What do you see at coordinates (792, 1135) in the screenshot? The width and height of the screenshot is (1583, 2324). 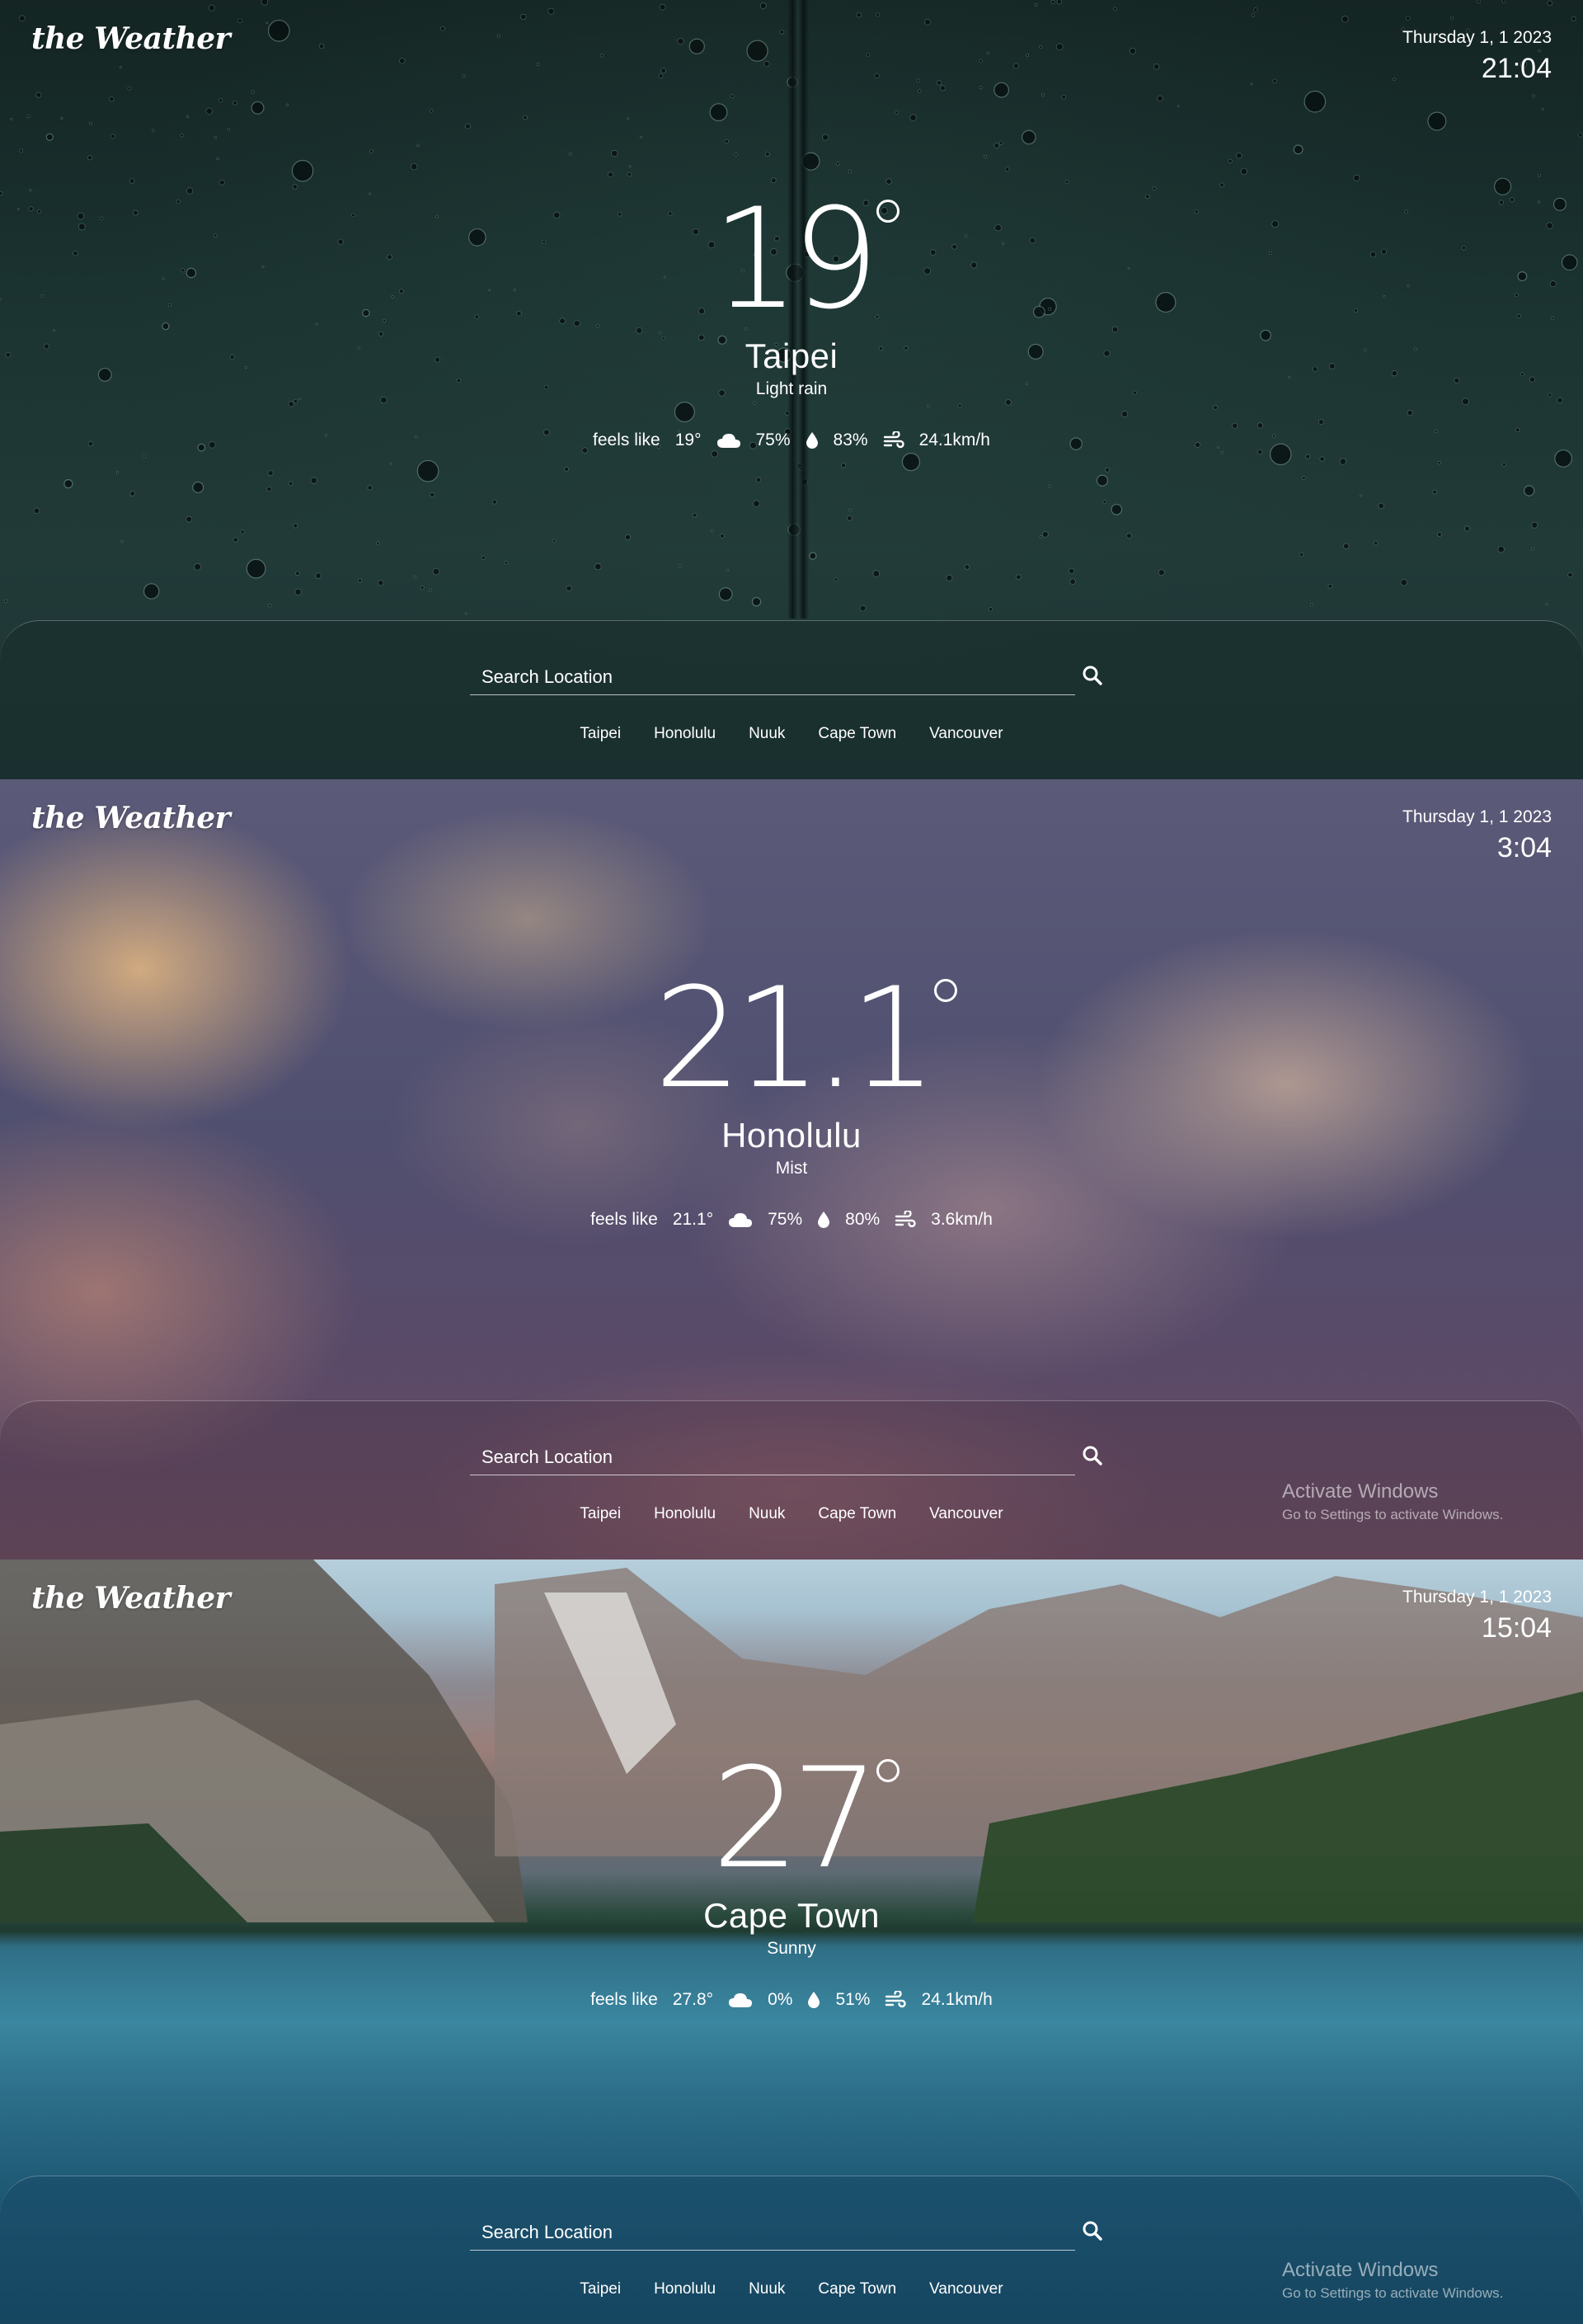 I see `city-name: Honolulu` at bounding box center [792, 1135].